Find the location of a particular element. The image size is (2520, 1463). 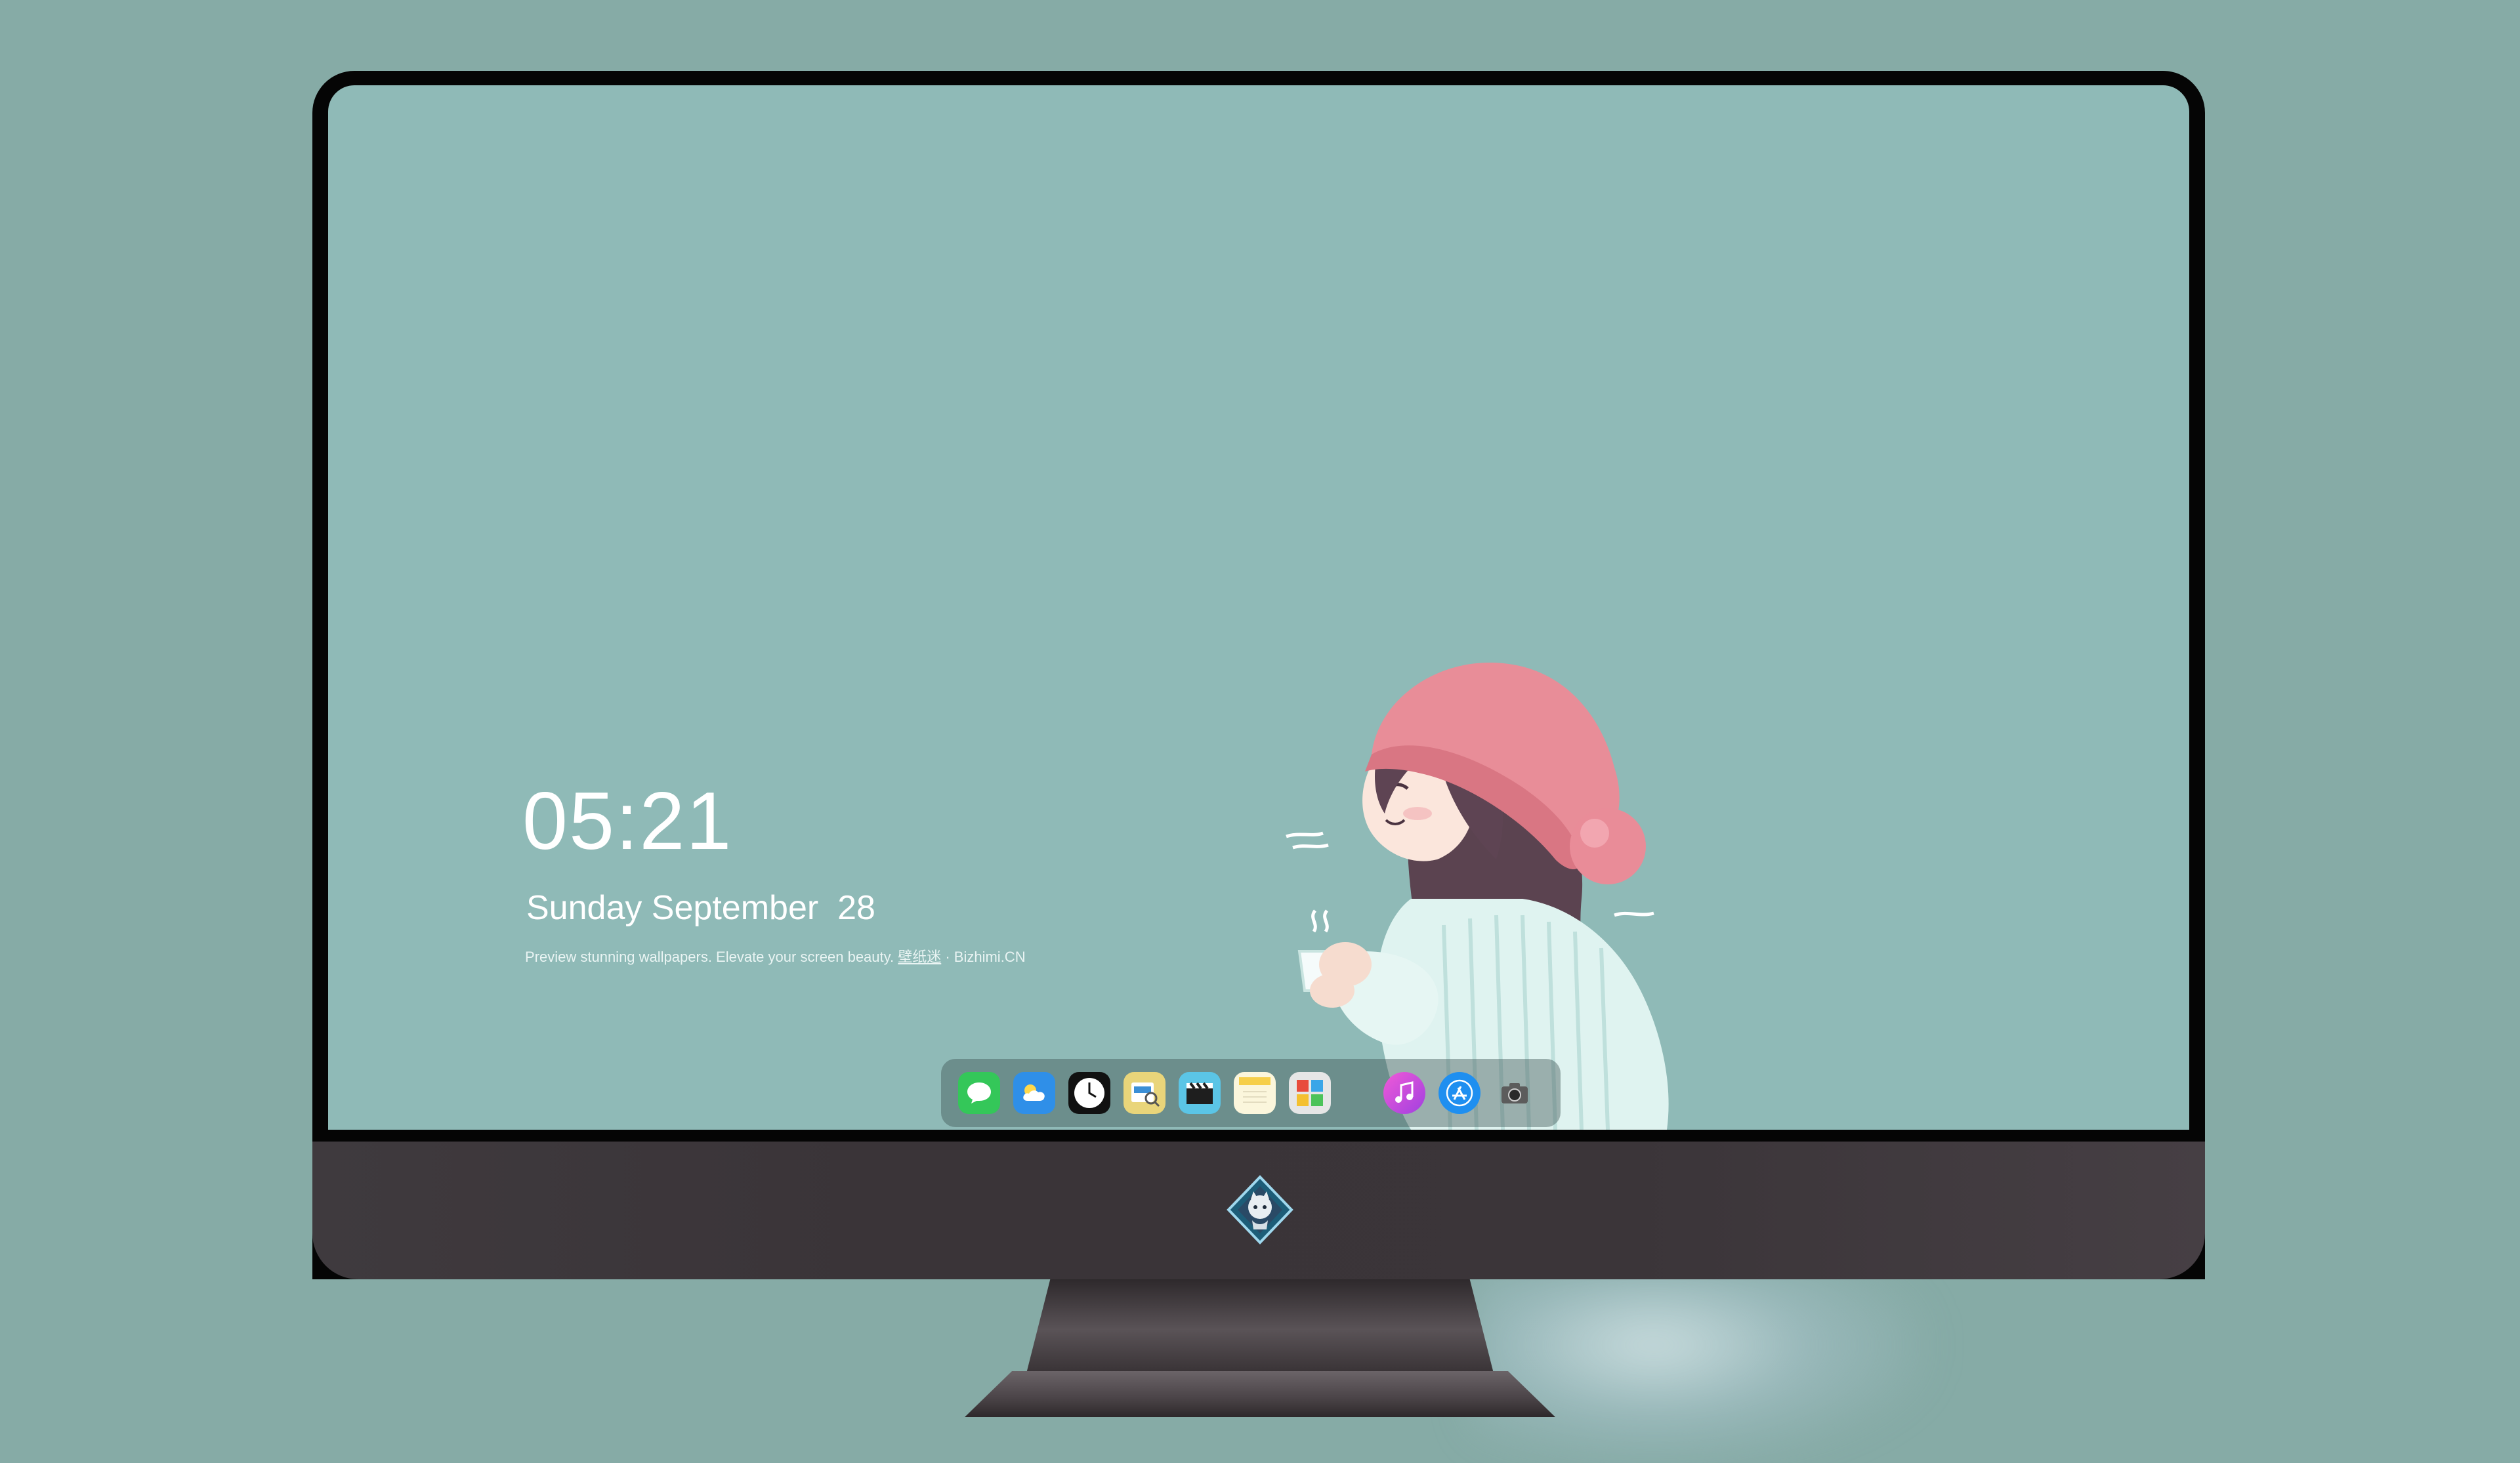

lockscreen-time: 05:21 is located at coordinates (627, 822).